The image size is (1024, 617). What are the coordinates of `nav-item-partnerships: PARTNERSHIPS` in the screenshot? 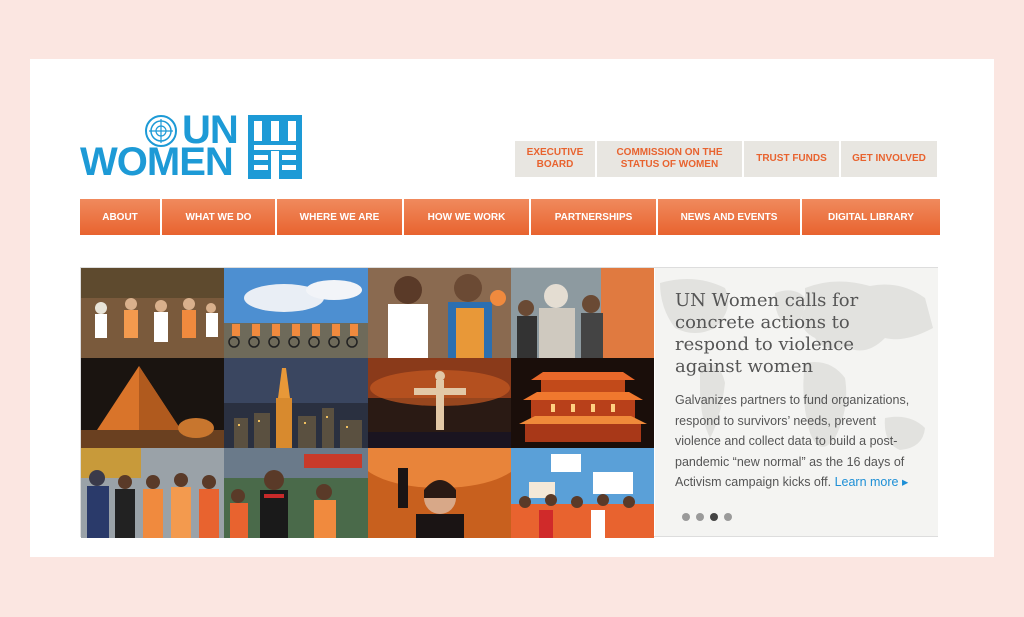 It's located at (593, 217).